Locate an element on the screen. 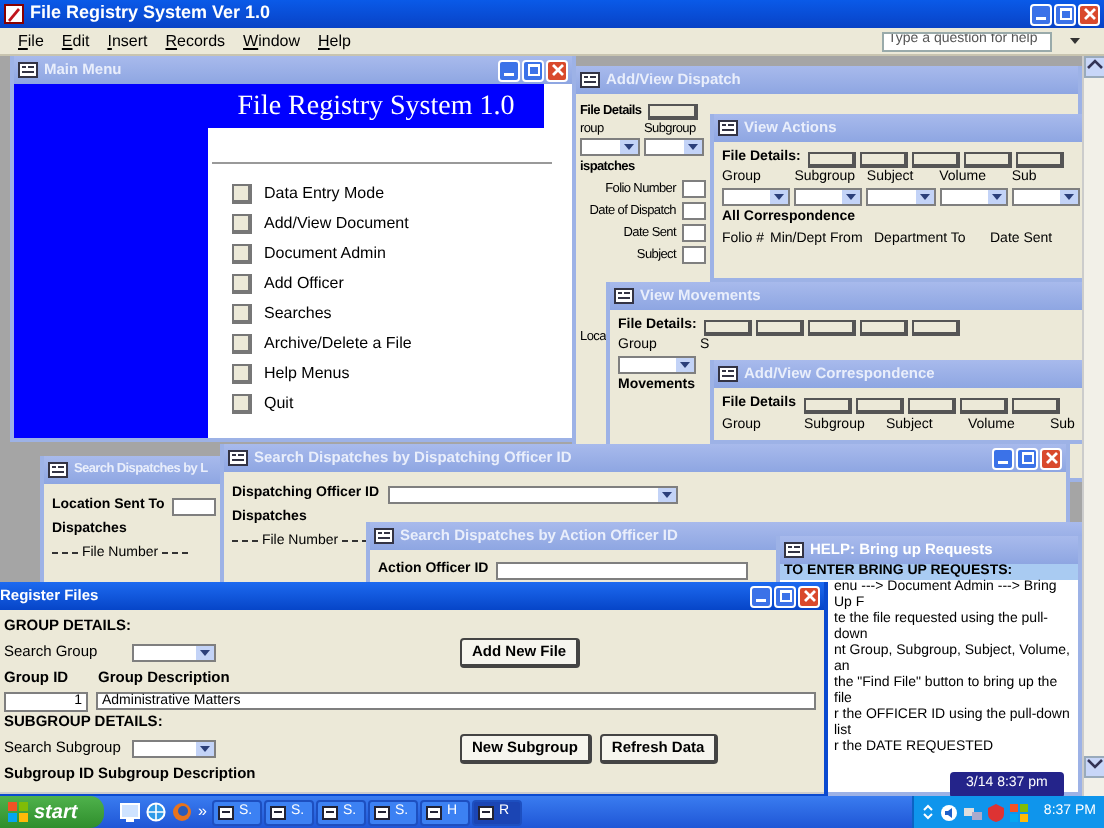  menu-item-label: Searches is located at coordinates (298, 313).